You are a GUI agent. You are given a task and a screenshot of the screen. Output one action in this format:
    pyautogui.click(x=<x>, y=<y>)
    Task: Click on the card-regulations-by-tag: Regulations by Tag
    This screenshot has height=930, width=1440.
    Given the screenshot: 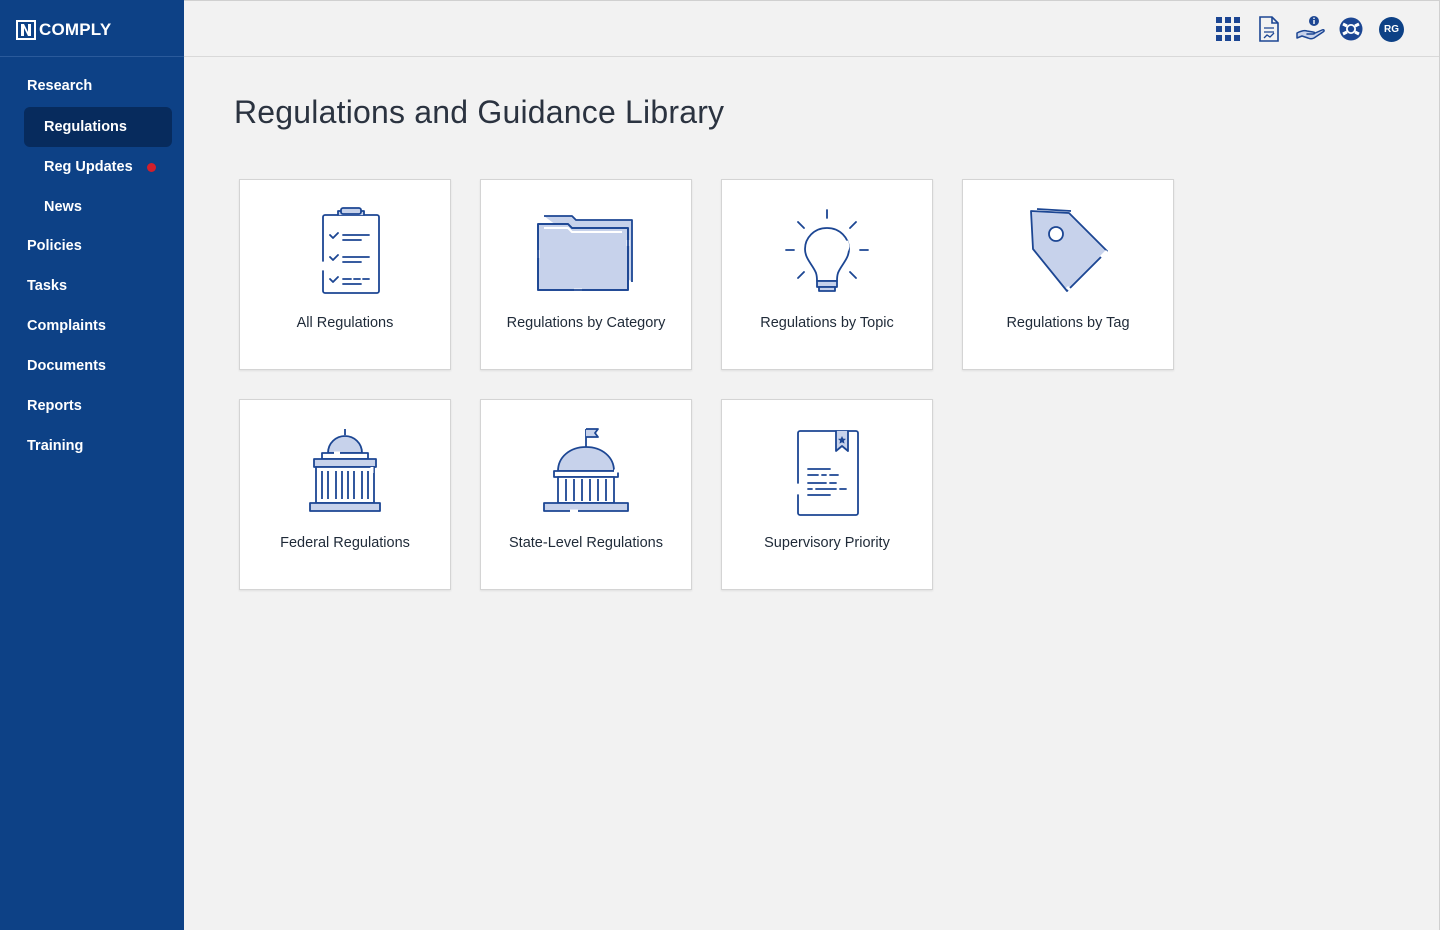 What is the action you would take?
    pyautogui.click(x=1068, y=274)
    